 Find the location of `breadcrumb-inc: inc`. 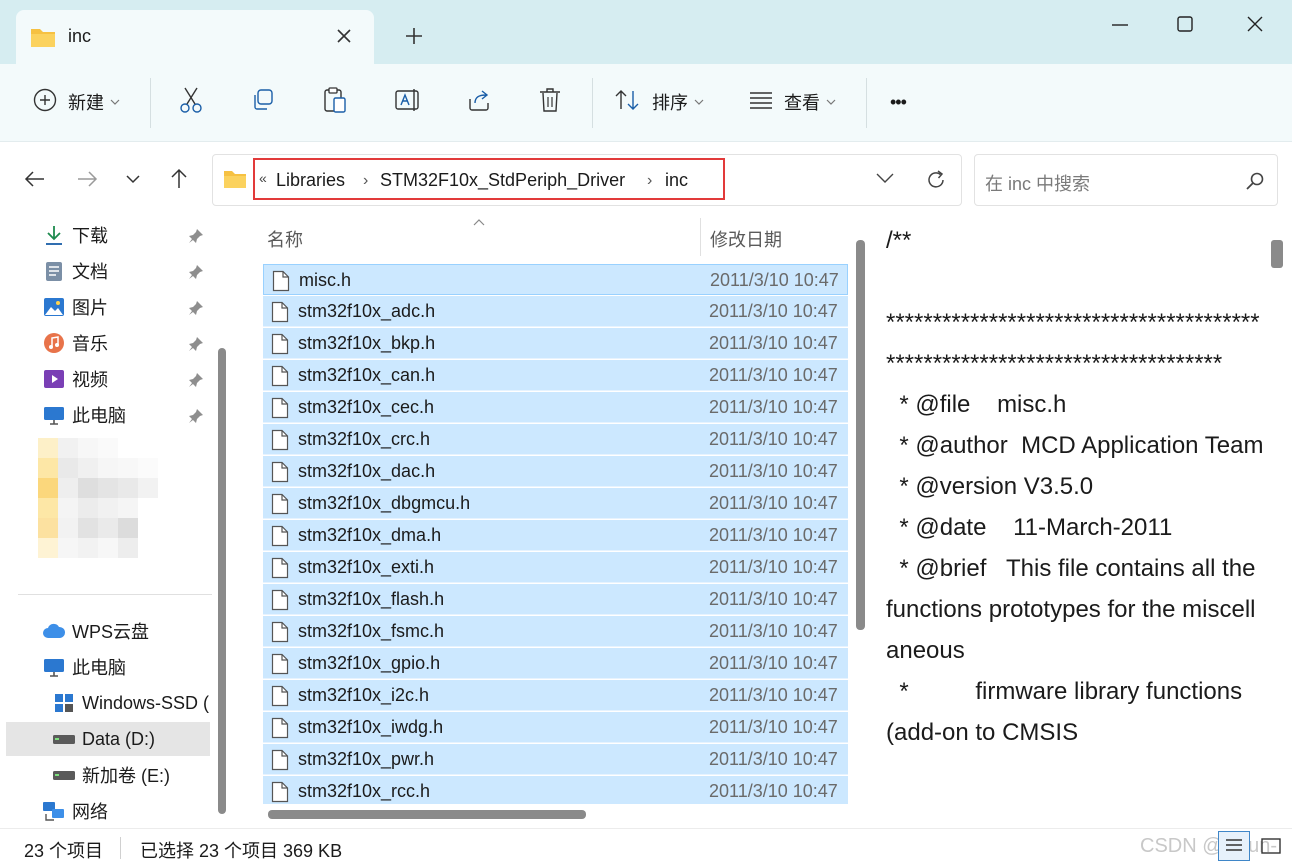

breadcrumb-inc: inc is located at coordinates (676, 180).